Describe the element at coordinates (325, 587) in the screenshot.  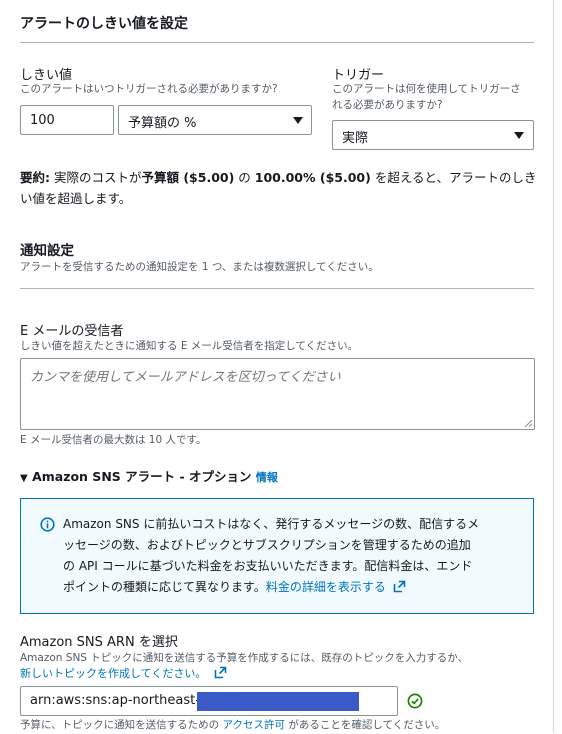
I see `pricing-link-label: 料金の詳細を表示する` at that location.